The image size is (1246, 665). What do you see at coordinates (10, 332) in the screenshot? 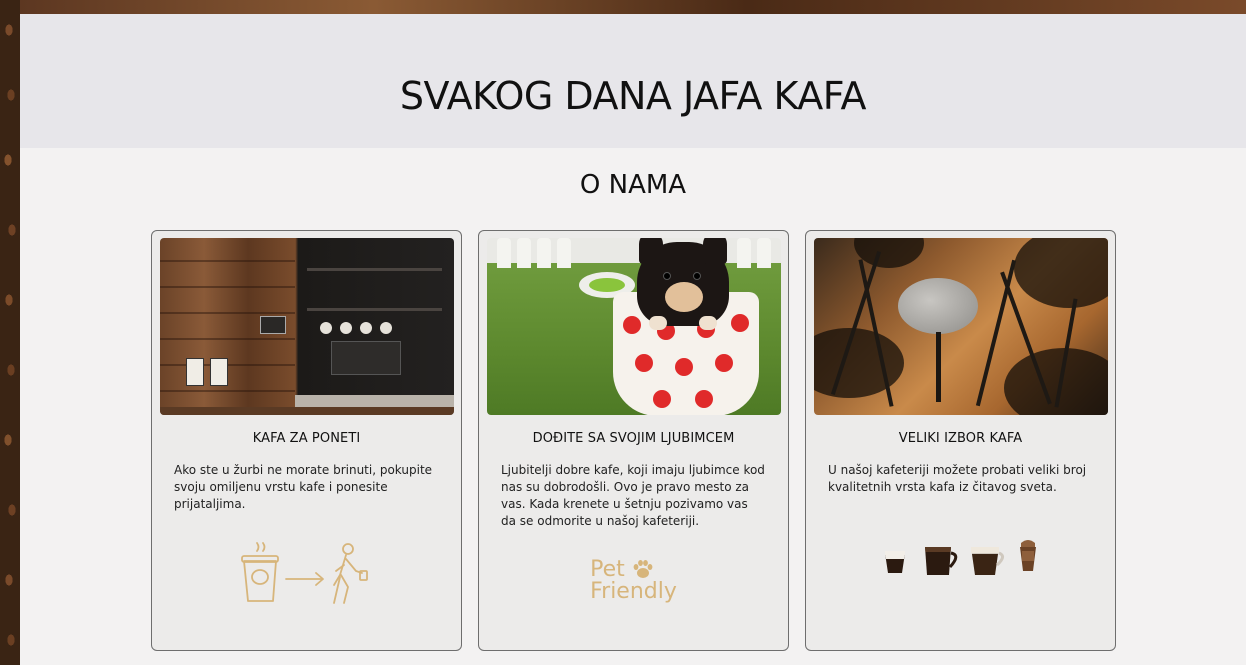
I see `coffee-bean-background-left` at bounding box center [10, 332].